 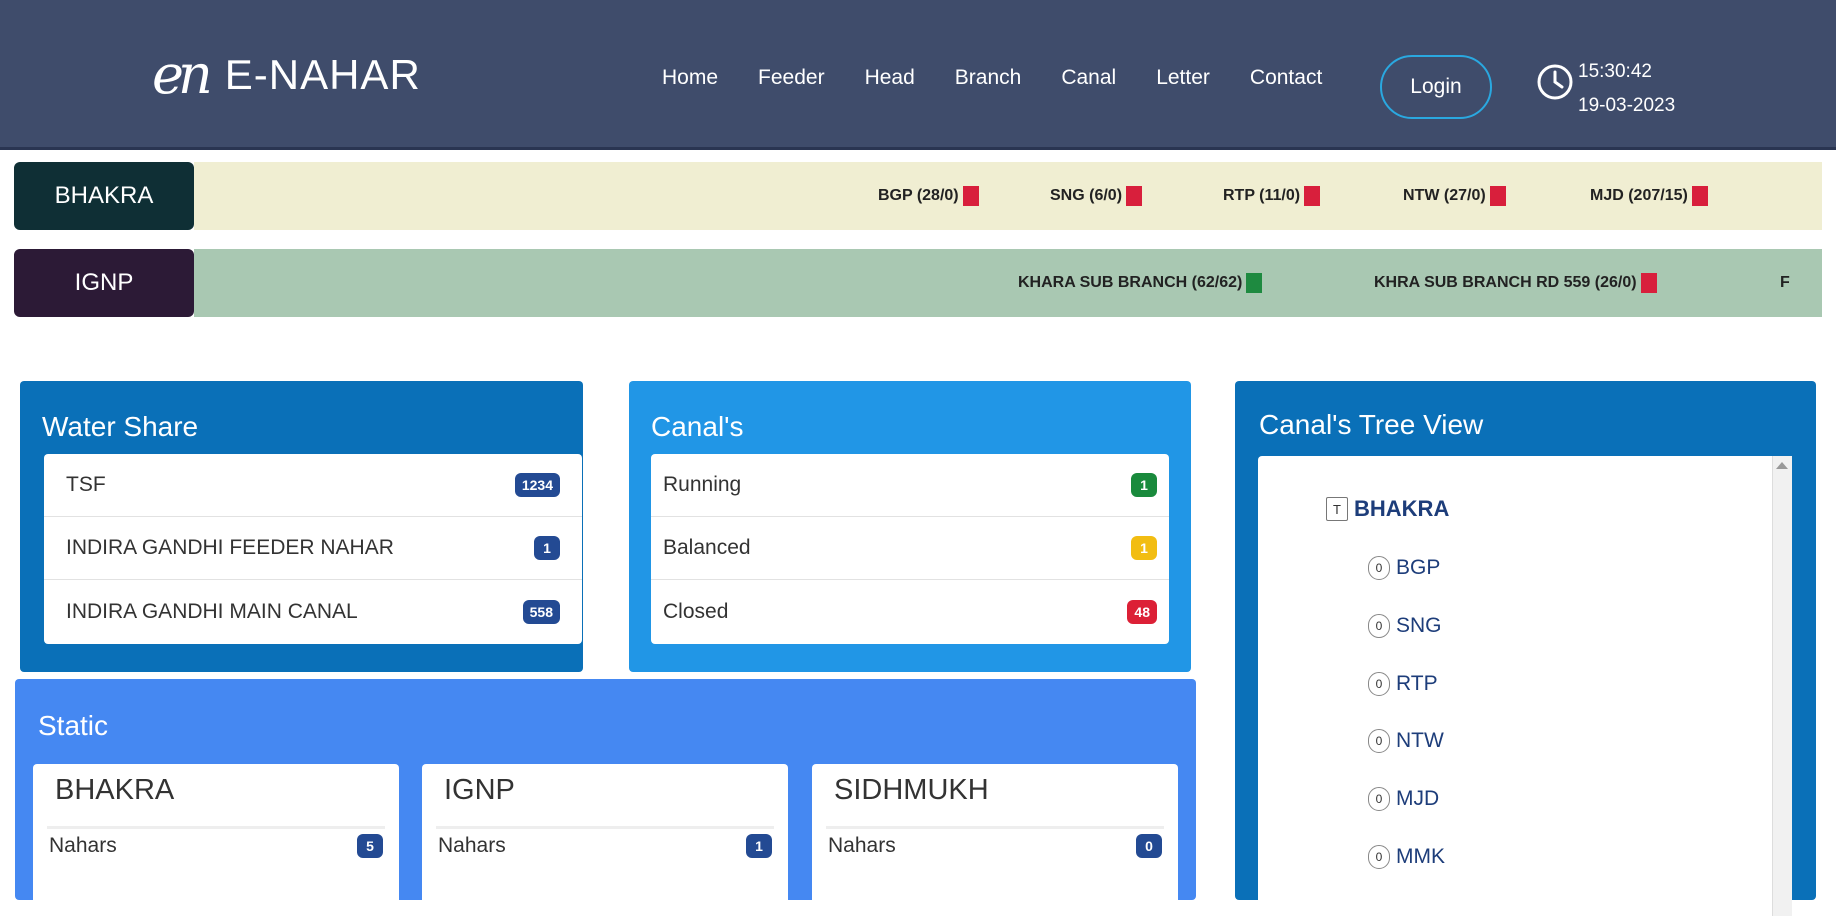 What do you see at coordinates (1782, 686) in the screenshot?
I see `tree-scrollbar` at bounding box center [1782, 686].